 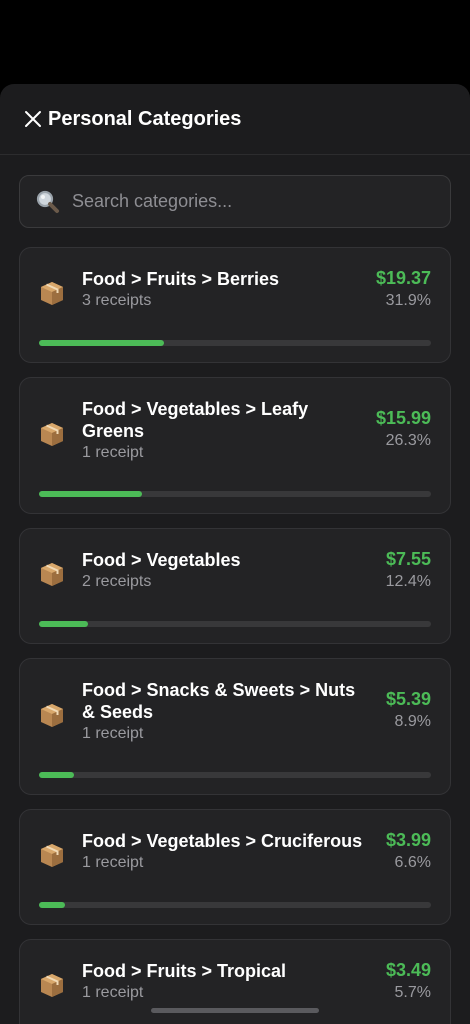 What do you see at coordinates (412, 721) in the screenshot?
I see `category-percent: 8.9%` at bounding box center [412, 721].